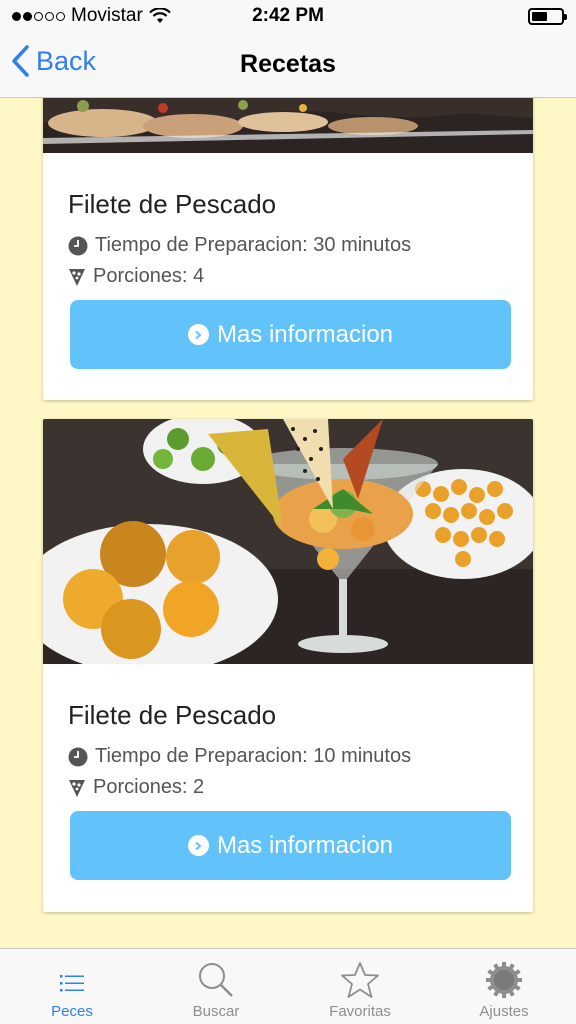 The image size is (576, 1024). What do you see at coordinates (288, 65) in the screenshot?
I see `navigation-bar: Back Recetas` at bounding box center [288, 65].